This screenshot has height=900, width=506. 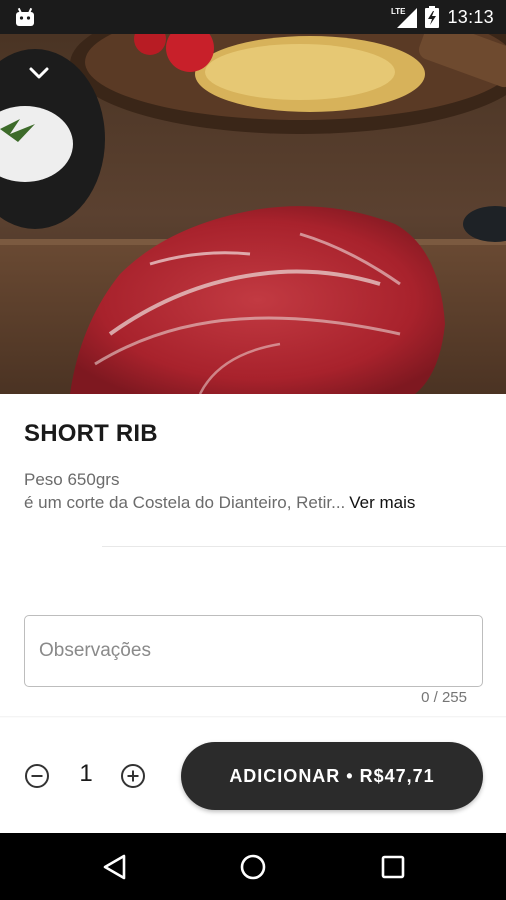 I want to click on divider, so click(x=304, y=546).